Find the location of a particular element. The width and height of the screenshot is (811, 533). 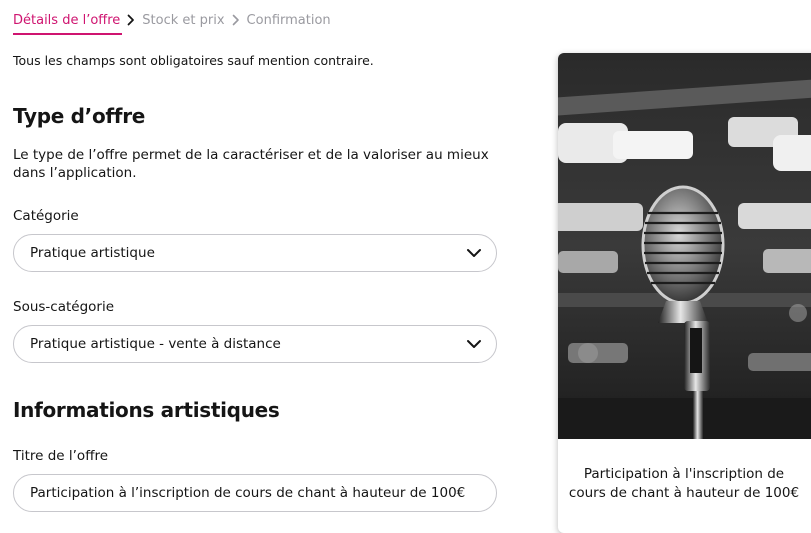

category-select: Pratique artistique is located at coordinates (255, 253).